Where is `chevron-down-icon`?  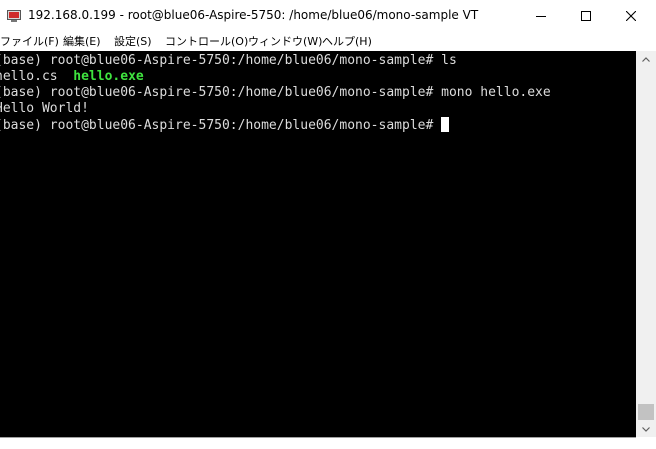
chevron-down-icon is located at coordinates (646, 429).